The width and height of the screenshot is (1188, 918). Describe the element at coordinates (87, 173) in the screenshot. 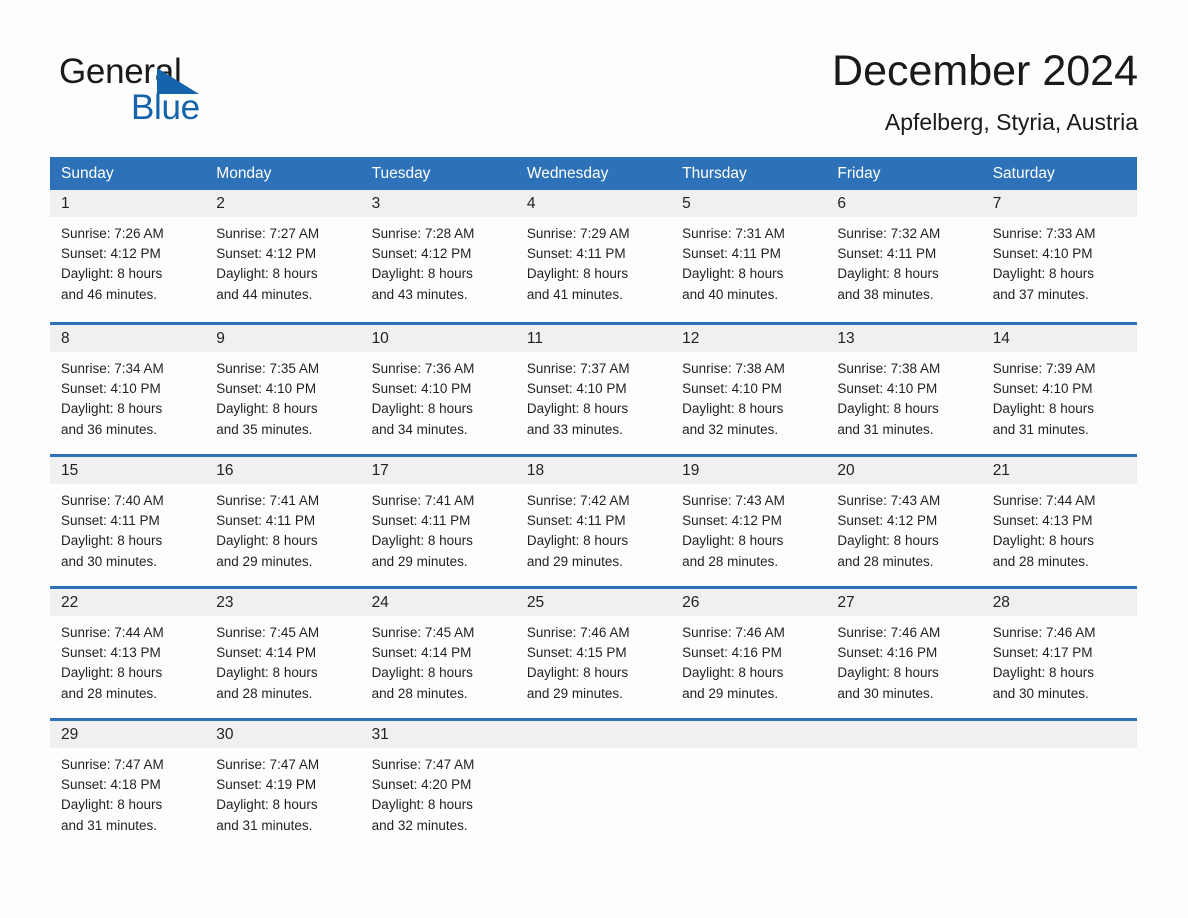

I see `weekday-header-sunday: Sunday` at that location.